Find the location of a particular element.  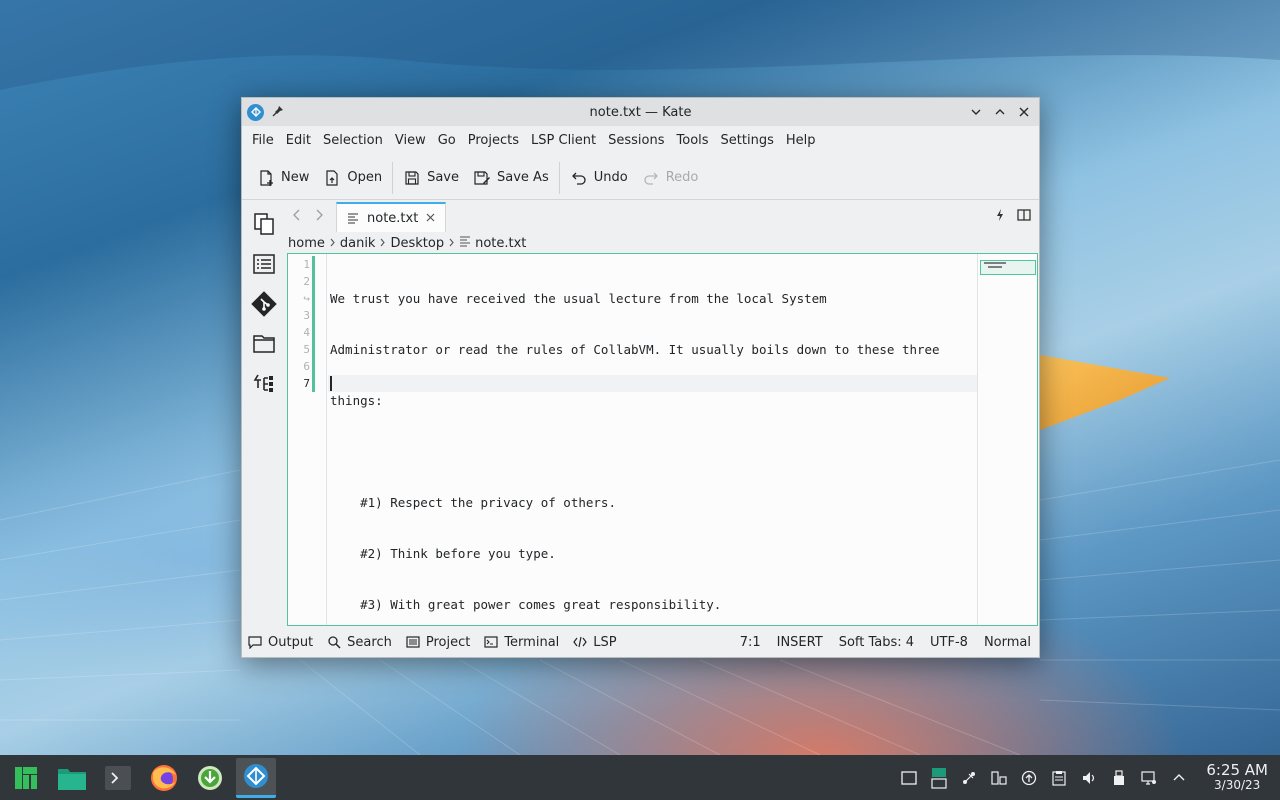

quick-open-icon is located at coordinates (1000, 217).